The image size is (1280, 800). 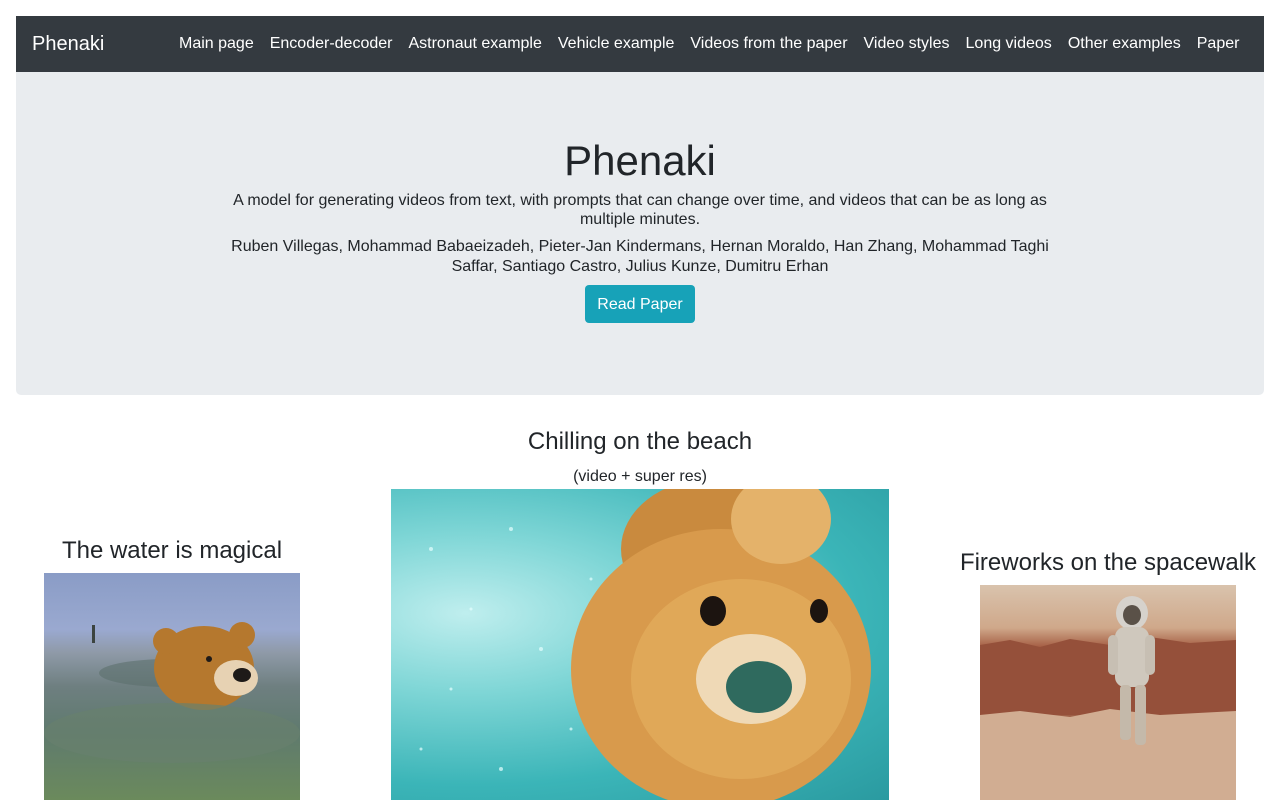 I want to click on video-title-spacewalk: Fireworks on the spacewalk, so click(x=1108, y=562).